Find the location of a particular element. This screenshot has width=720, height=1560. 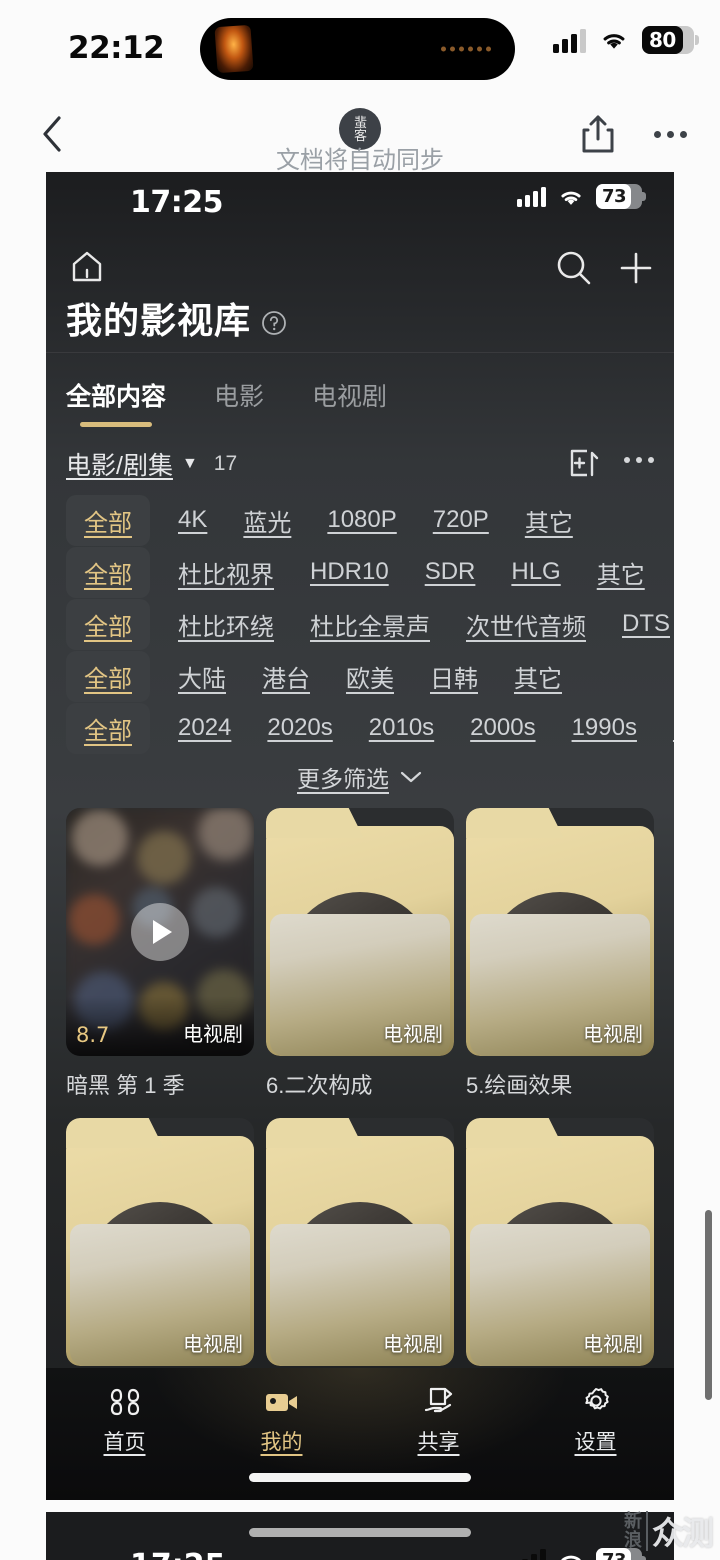

media-card: 电视剧 2.清晰化 is located at coordinates (560, 1264).